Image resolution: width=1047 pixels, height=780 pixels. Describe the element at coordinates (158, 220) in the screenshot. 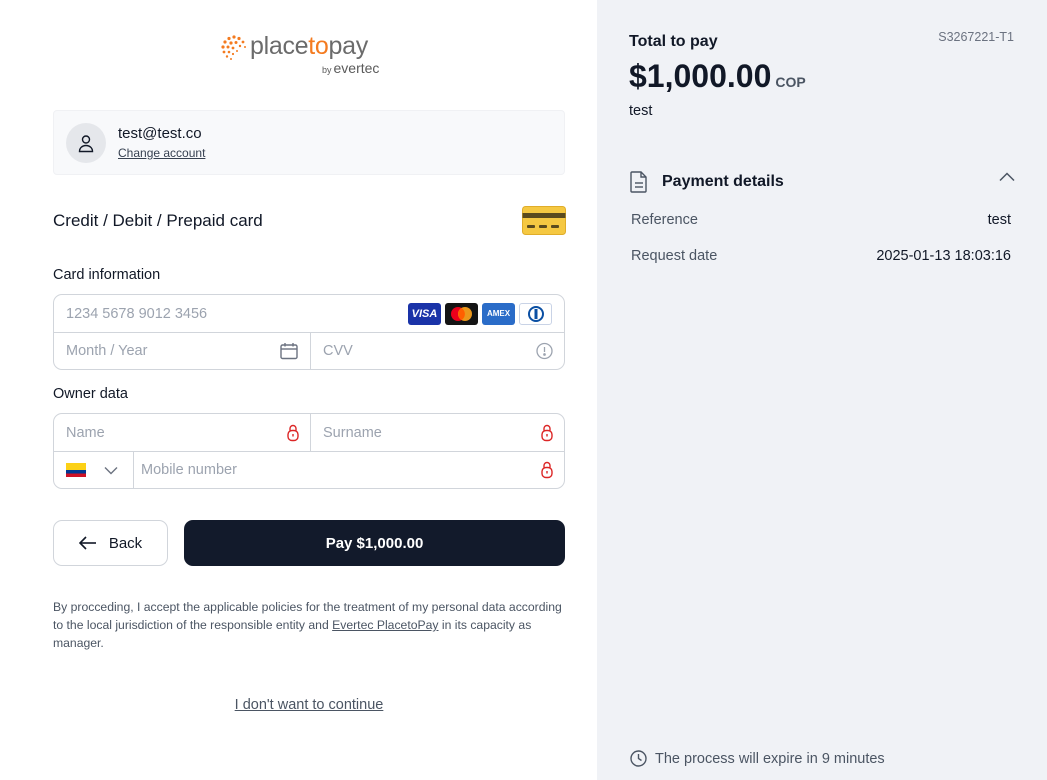

I see `payment-method-title: Credit / Debit / Prepaid card` at that location.